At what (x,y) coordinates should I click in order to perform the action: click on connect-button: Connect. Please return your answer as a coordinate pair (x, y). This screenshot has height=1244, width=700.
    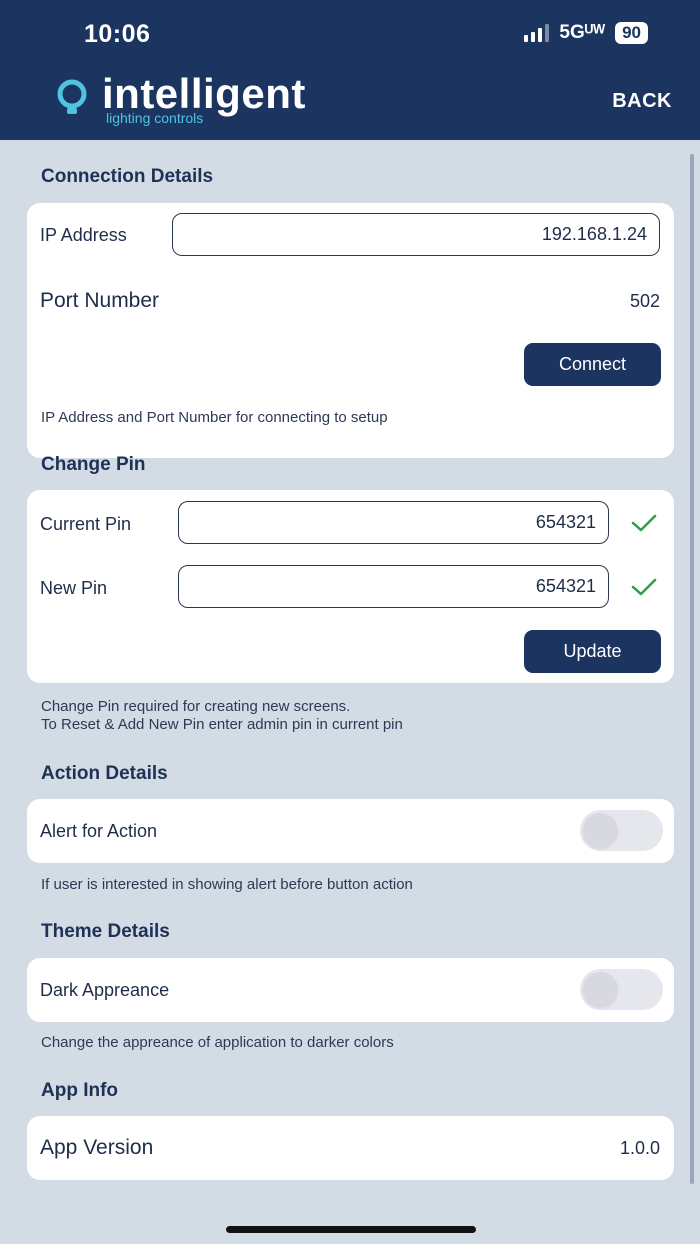
    Looking at the image, I should click on (592, 364).